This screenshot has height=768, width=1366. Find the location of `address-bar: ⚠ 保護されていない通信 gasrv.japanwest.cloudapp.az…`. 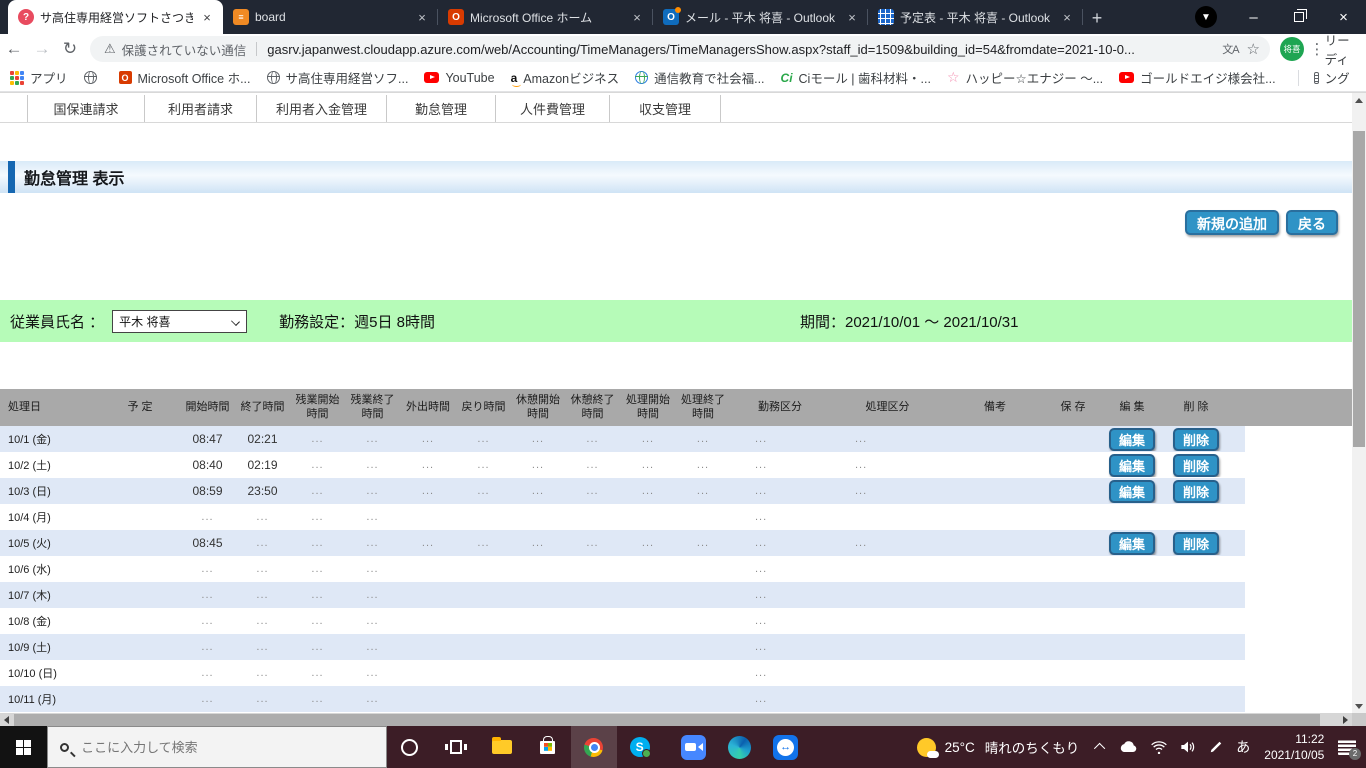

address-bar: ⚠ 保護されていない通信 gasrv.japanwest.cloudapp.az… is located at coordinates (680, 49).